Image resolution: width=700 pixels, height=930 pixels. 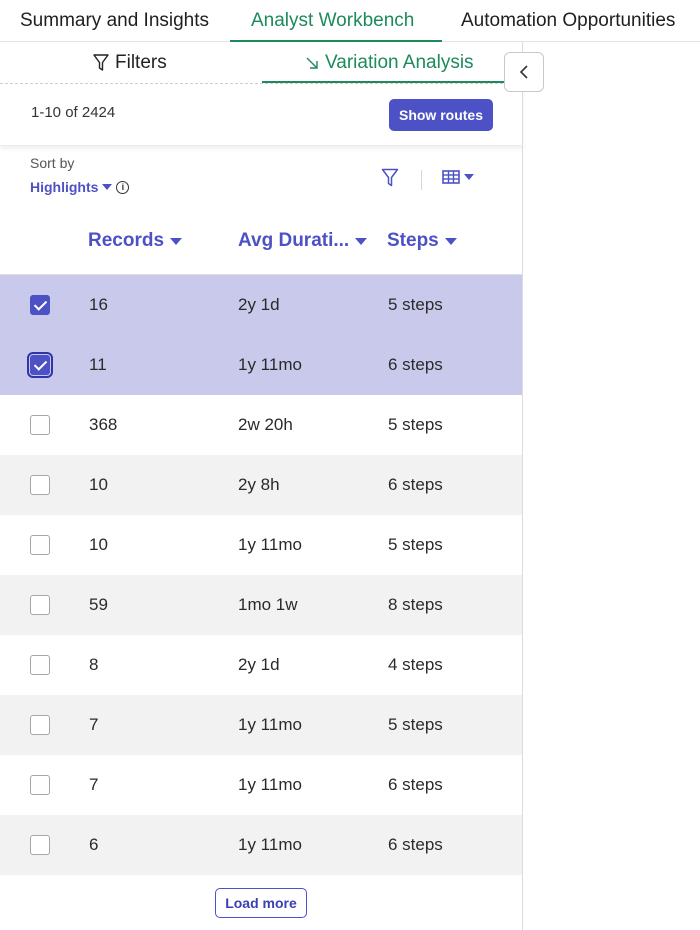 I want to click on tab-filters: Filters, so click(x=130, y=63).